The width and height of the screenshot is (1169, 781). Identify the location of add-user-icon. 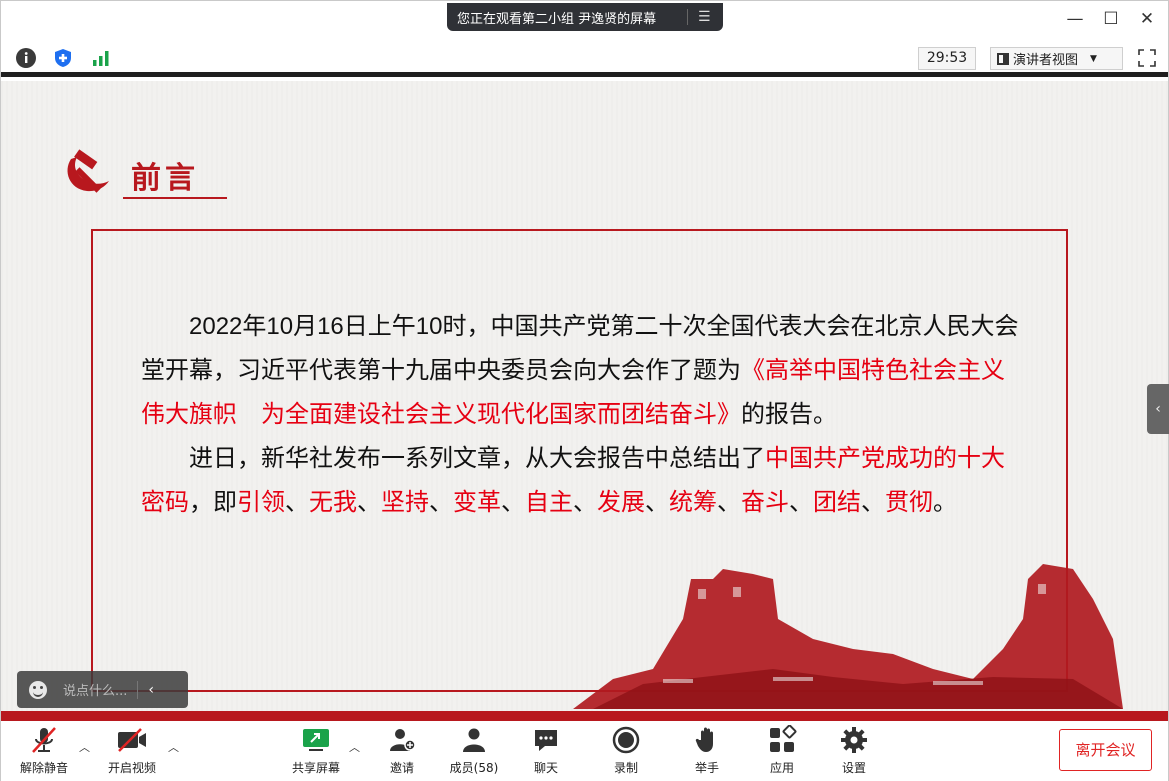
(402, 740).